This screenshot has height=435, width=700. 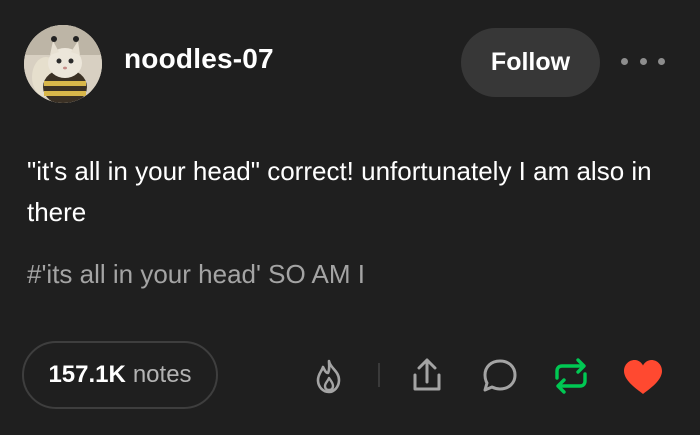 What do you see at coordinates (571, 376) in the screenshot?
I see `reblog-icon` at bounding box center [571, 376].